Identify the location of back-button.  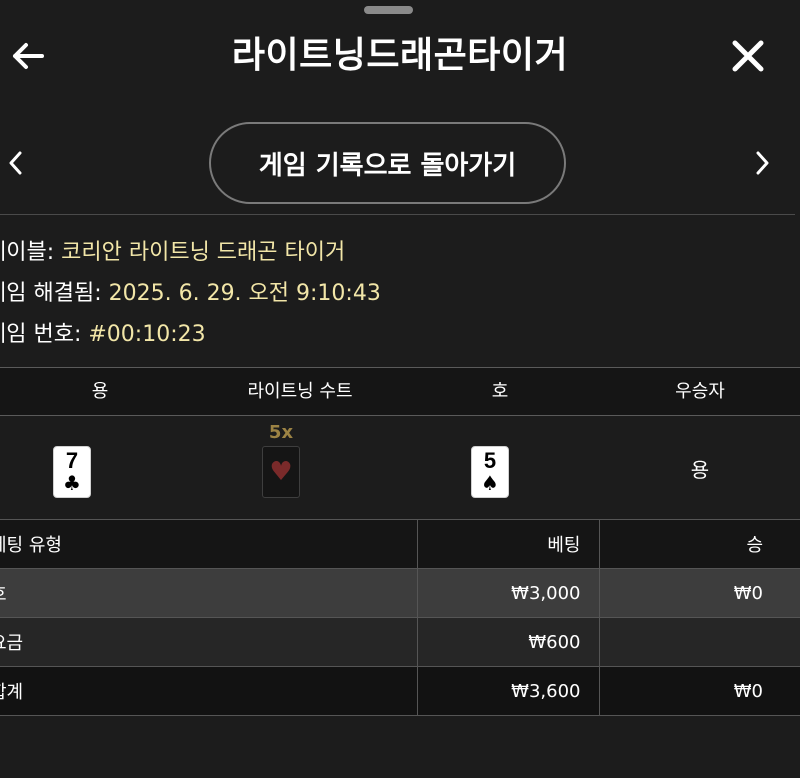
(28, 56).